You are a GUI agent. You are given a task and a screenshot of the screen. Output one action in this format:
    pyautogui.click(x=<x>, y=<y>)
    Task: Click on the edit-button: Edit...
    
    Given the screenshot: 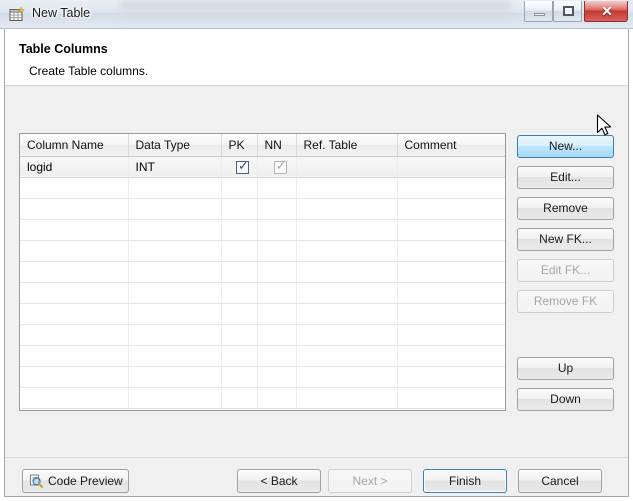 What is the action you would take?
    pyautogui.click(x=565, y=177)
    